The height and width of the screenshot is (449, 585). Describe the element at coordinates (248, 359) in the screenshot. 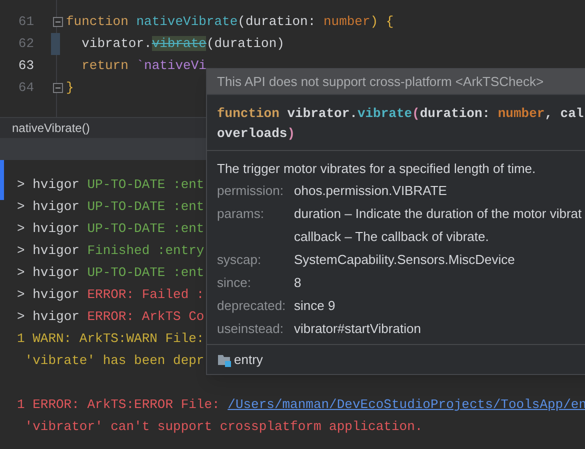

I see `module-name: entry` at that location.